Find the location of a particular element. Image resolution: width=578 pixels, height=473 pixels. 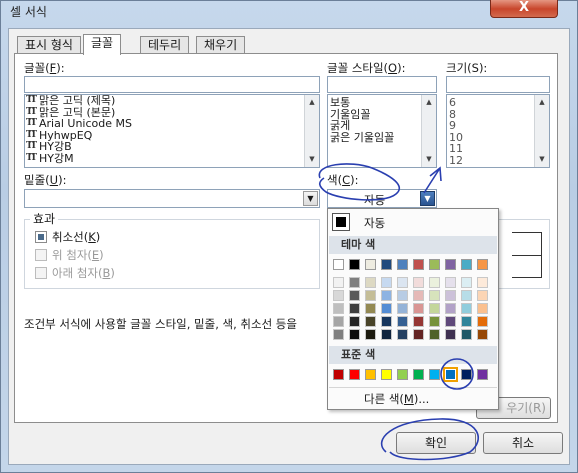

font-list-item: TT HY강M is located at coordinates (172, 159).